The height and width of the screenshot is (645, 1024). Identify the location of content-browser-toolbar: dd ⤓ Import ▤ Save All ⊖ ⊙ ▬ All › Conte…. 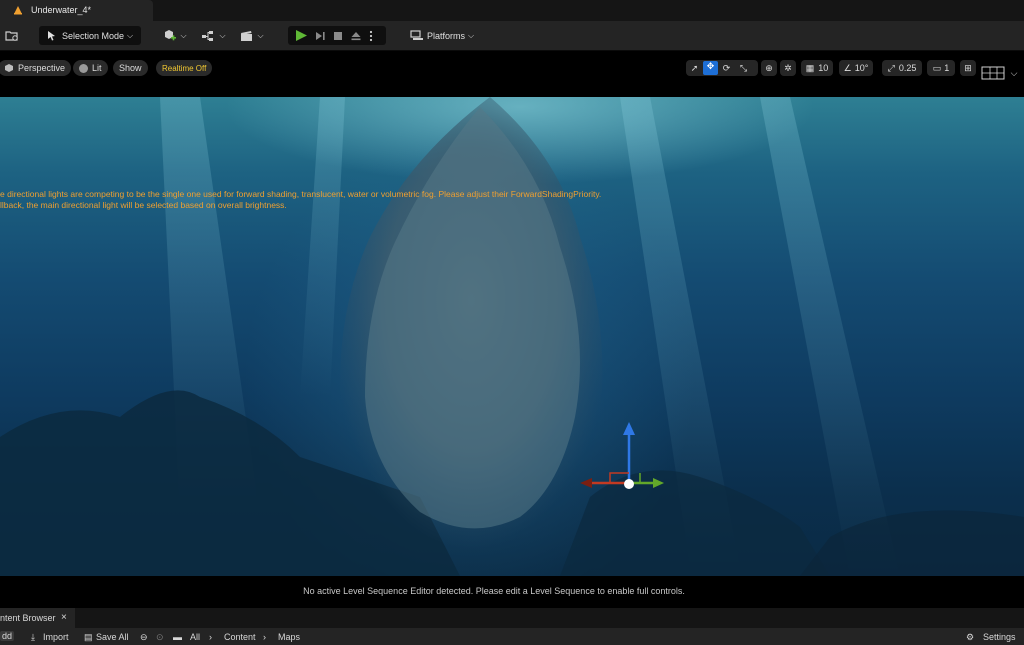
(512, 636).